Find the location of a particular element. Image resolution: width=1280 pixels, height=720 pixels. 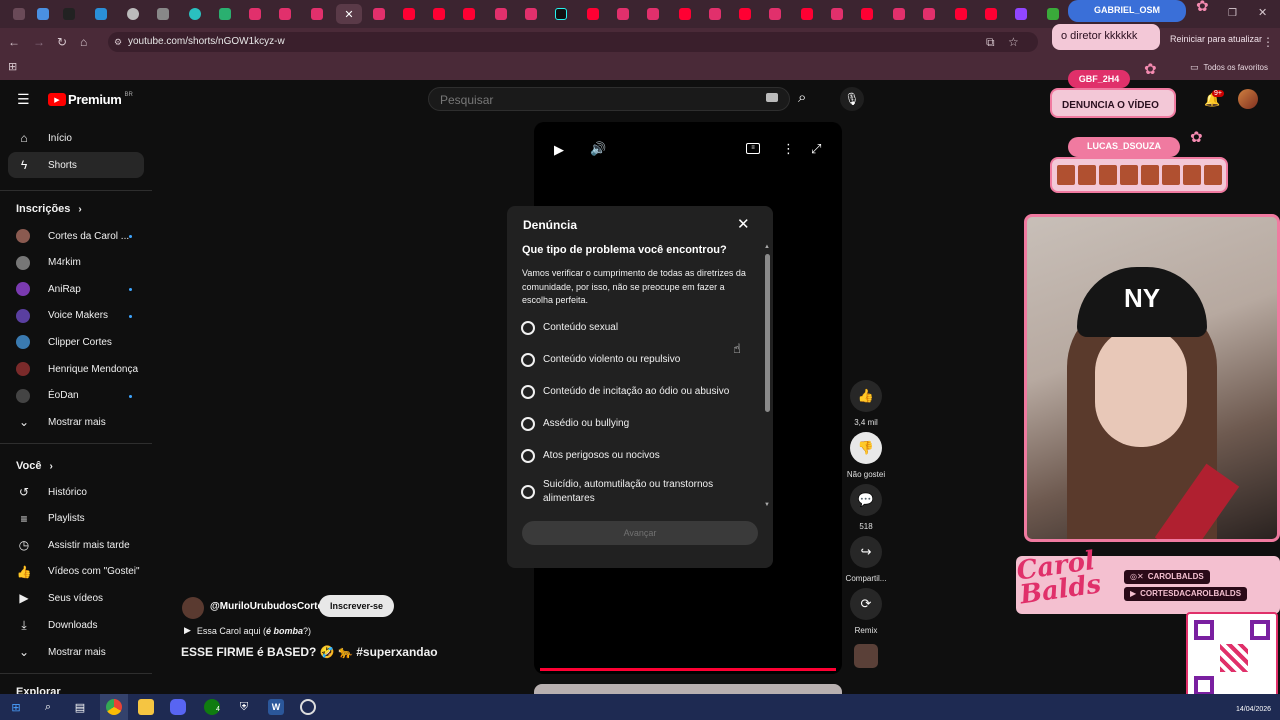

sidebar-item-thumbs-up: 👍 Vídeos com "Gostei" is located at coordinates (78, 572).